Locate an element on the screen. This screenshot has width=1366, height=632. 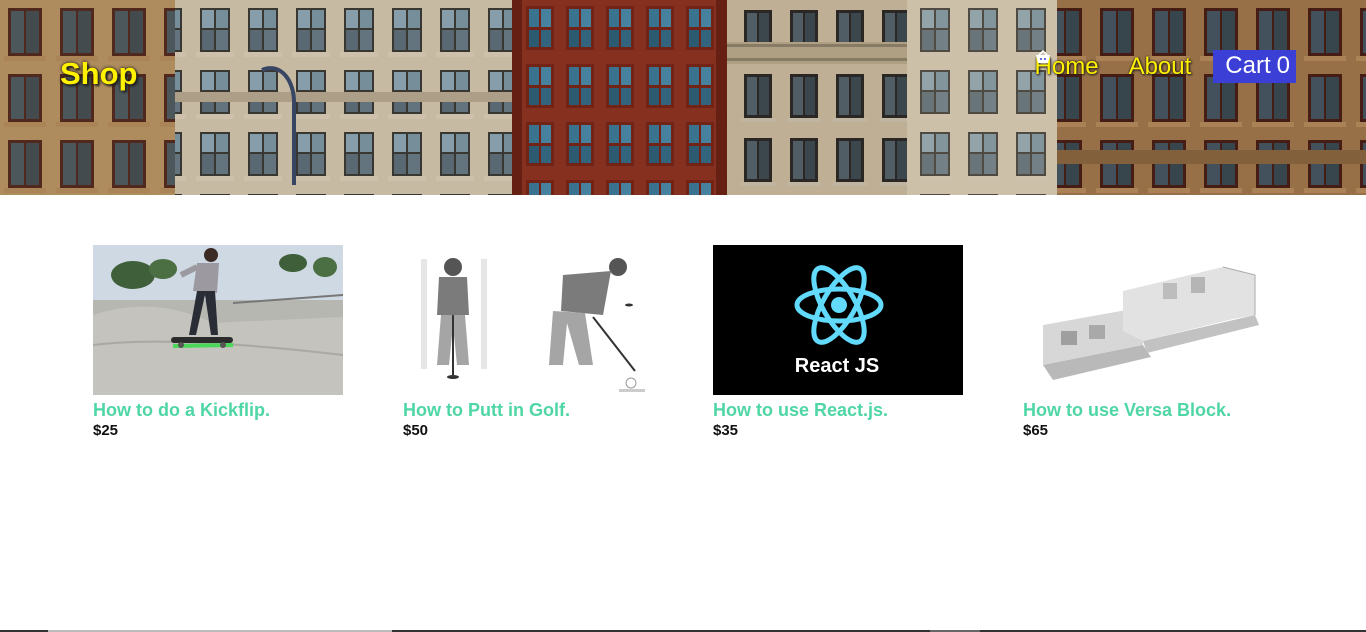
cart-label: Cart is located at coordinates (1248, 65).